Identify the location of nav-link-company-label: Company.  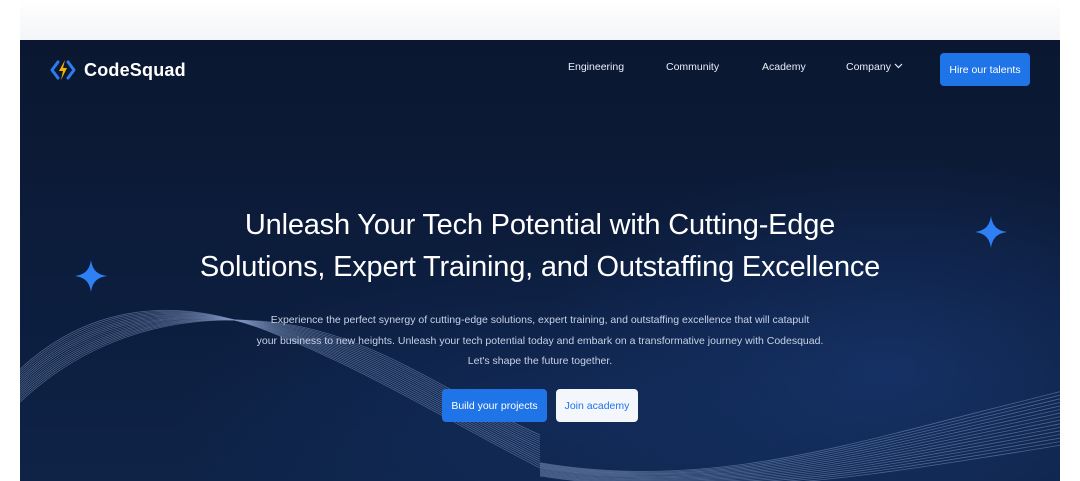
(868, 67).